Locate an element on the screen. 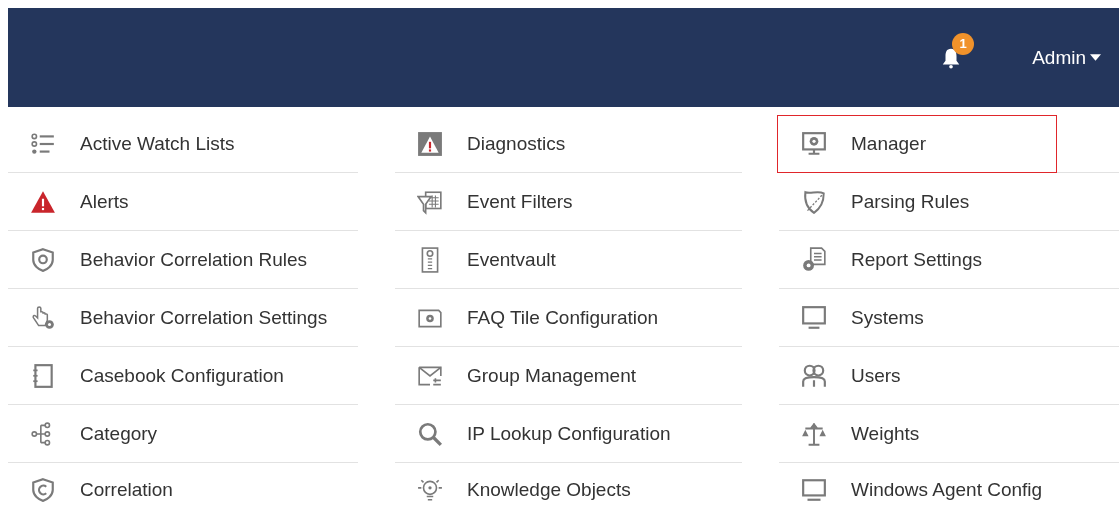  caret-icon is located at coordinates (1095, 57).